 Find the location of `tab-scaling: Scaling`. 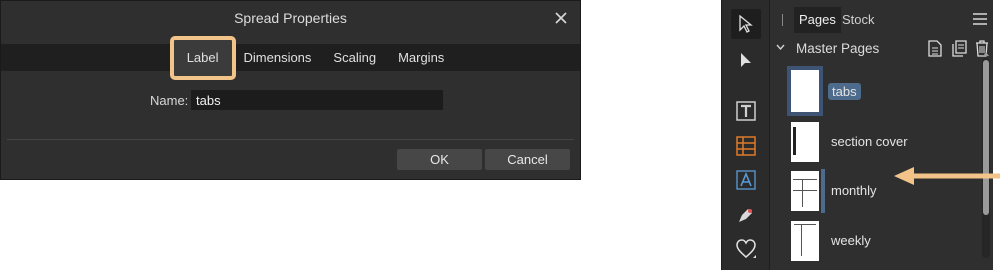

tab-scaling: Scaling is located at coordinates (354, 57).